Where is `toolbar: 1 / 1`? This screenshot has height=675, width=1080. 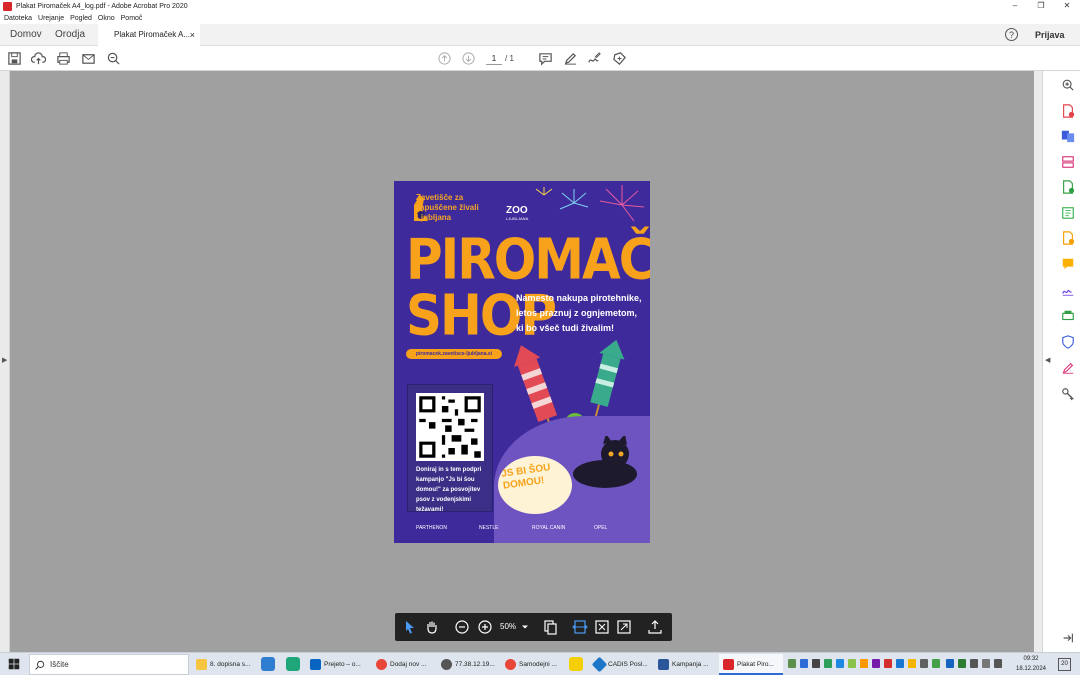 toolbar: 1 / 1 is located at coordinates (540, 58).